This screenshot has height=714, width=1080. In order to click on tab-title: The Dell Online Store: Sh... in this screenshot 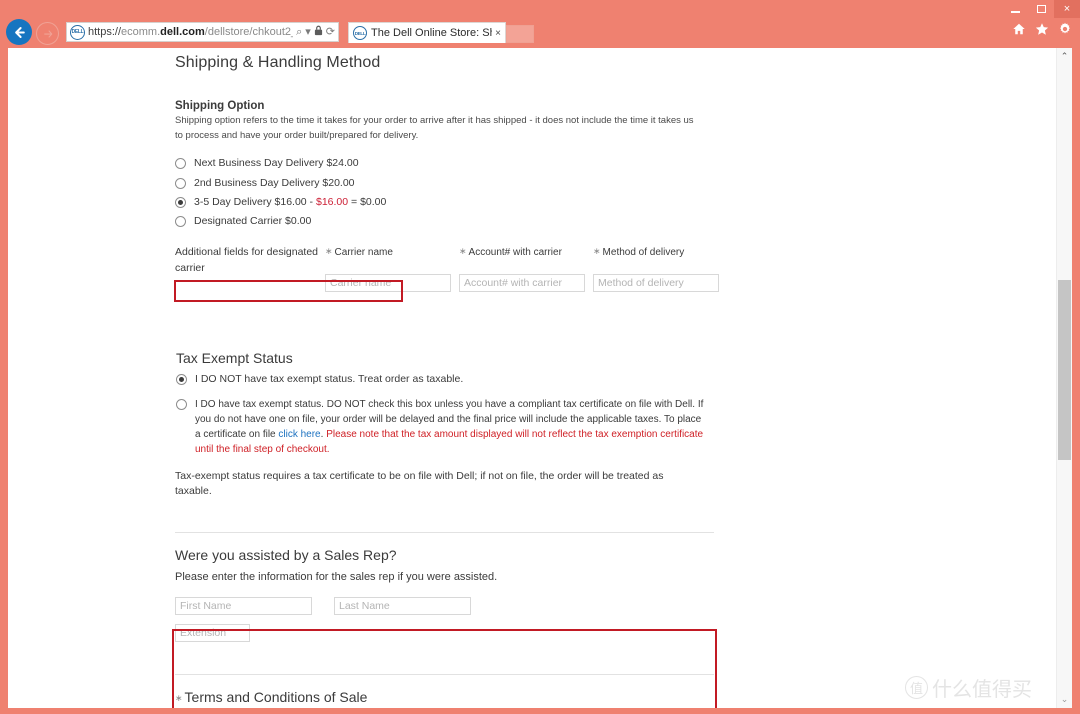, I will do `click(432, 33)`.